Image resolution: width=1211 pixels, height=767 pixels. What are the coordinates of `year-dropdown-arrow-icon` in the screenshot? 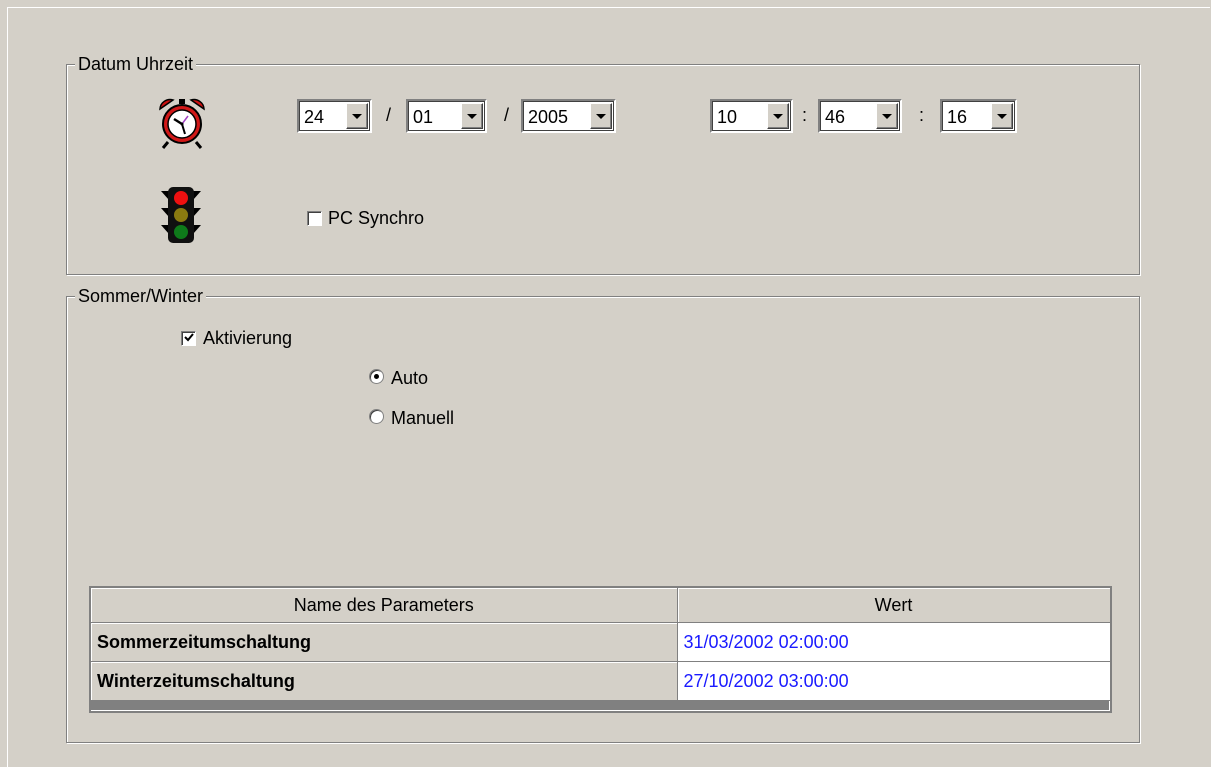 It's located at (601, 116).